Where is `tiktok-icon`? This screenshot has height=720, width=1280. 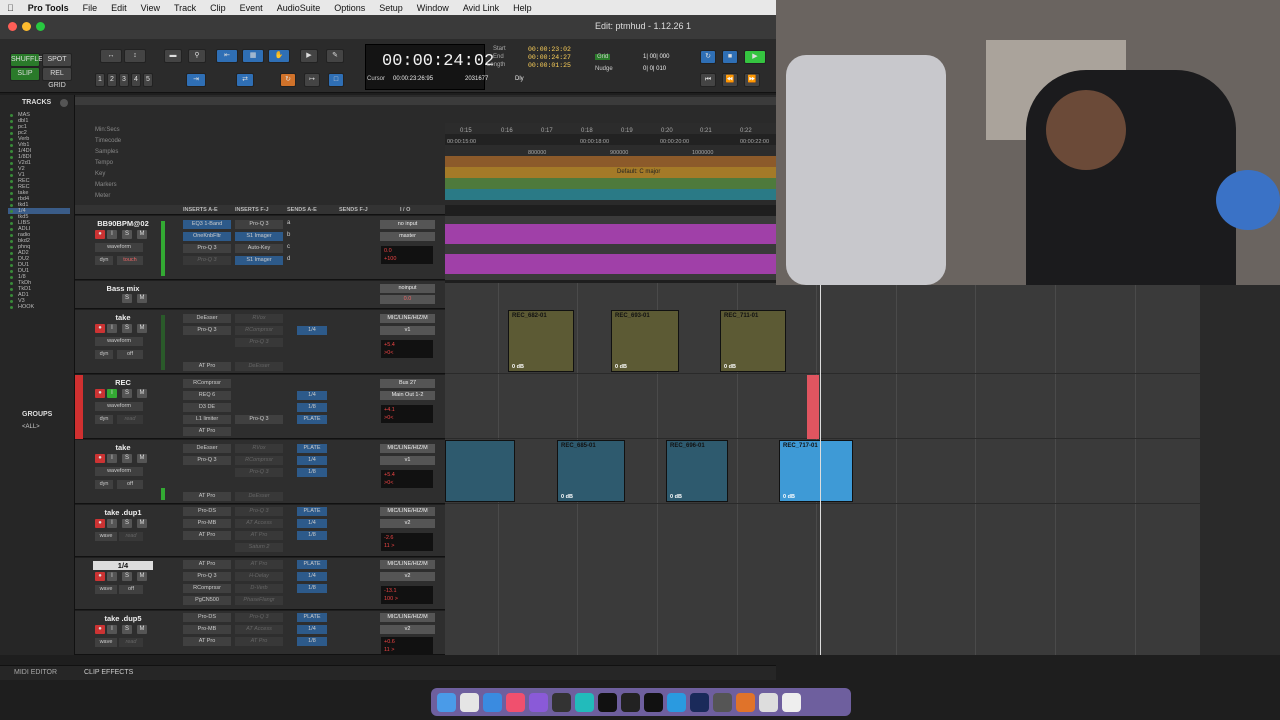
tiktok-icon is located at coordinates (653, 702).